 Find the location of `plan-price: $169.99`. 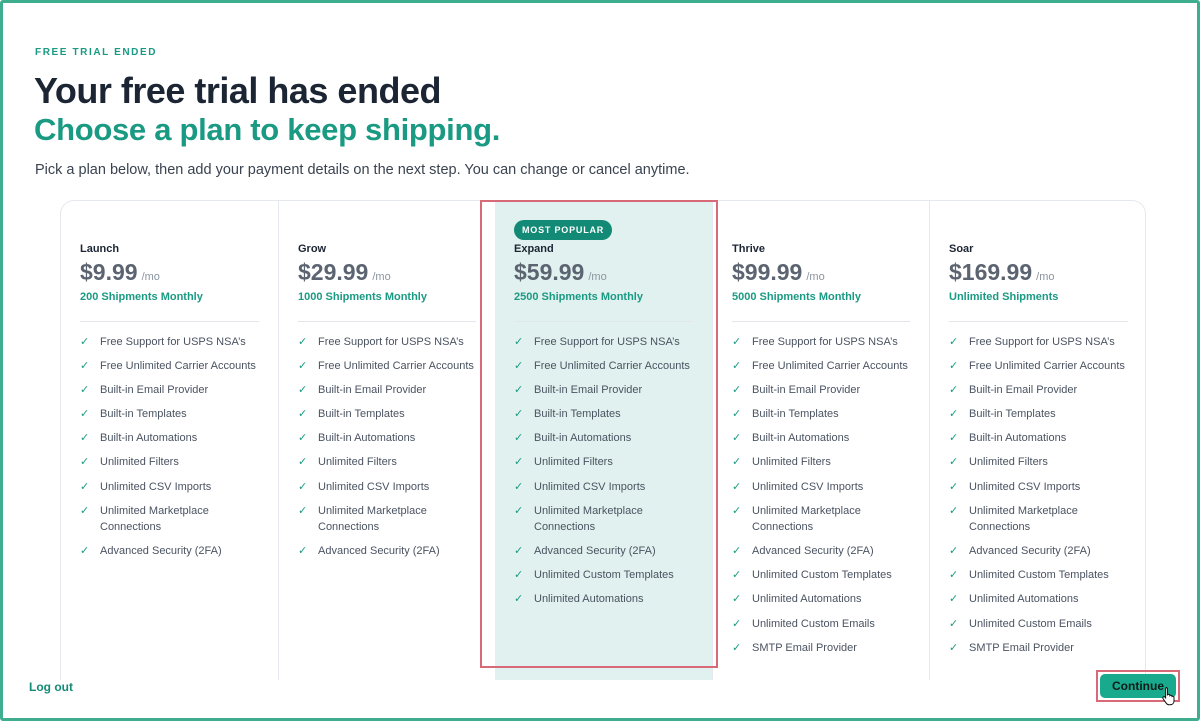

plan-price: $169.99 is located at coordinates (991, 272).